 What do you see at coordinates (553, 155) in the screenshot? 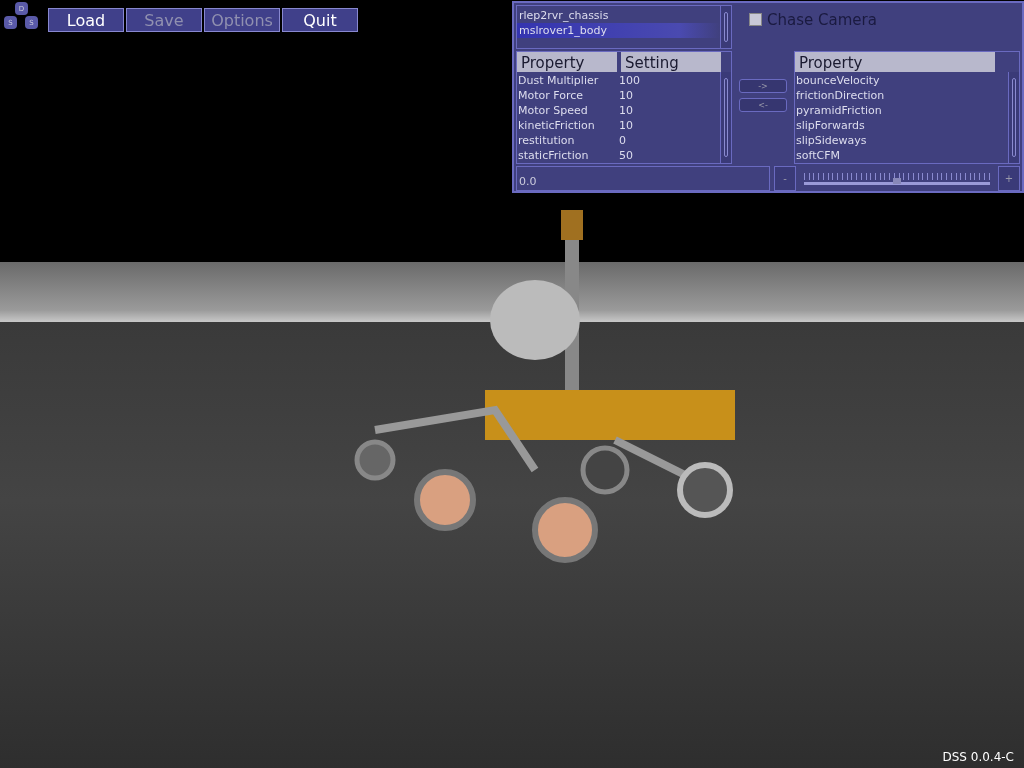
I see `table-cell-text: staticFriction` at bounding box center [553, 155].